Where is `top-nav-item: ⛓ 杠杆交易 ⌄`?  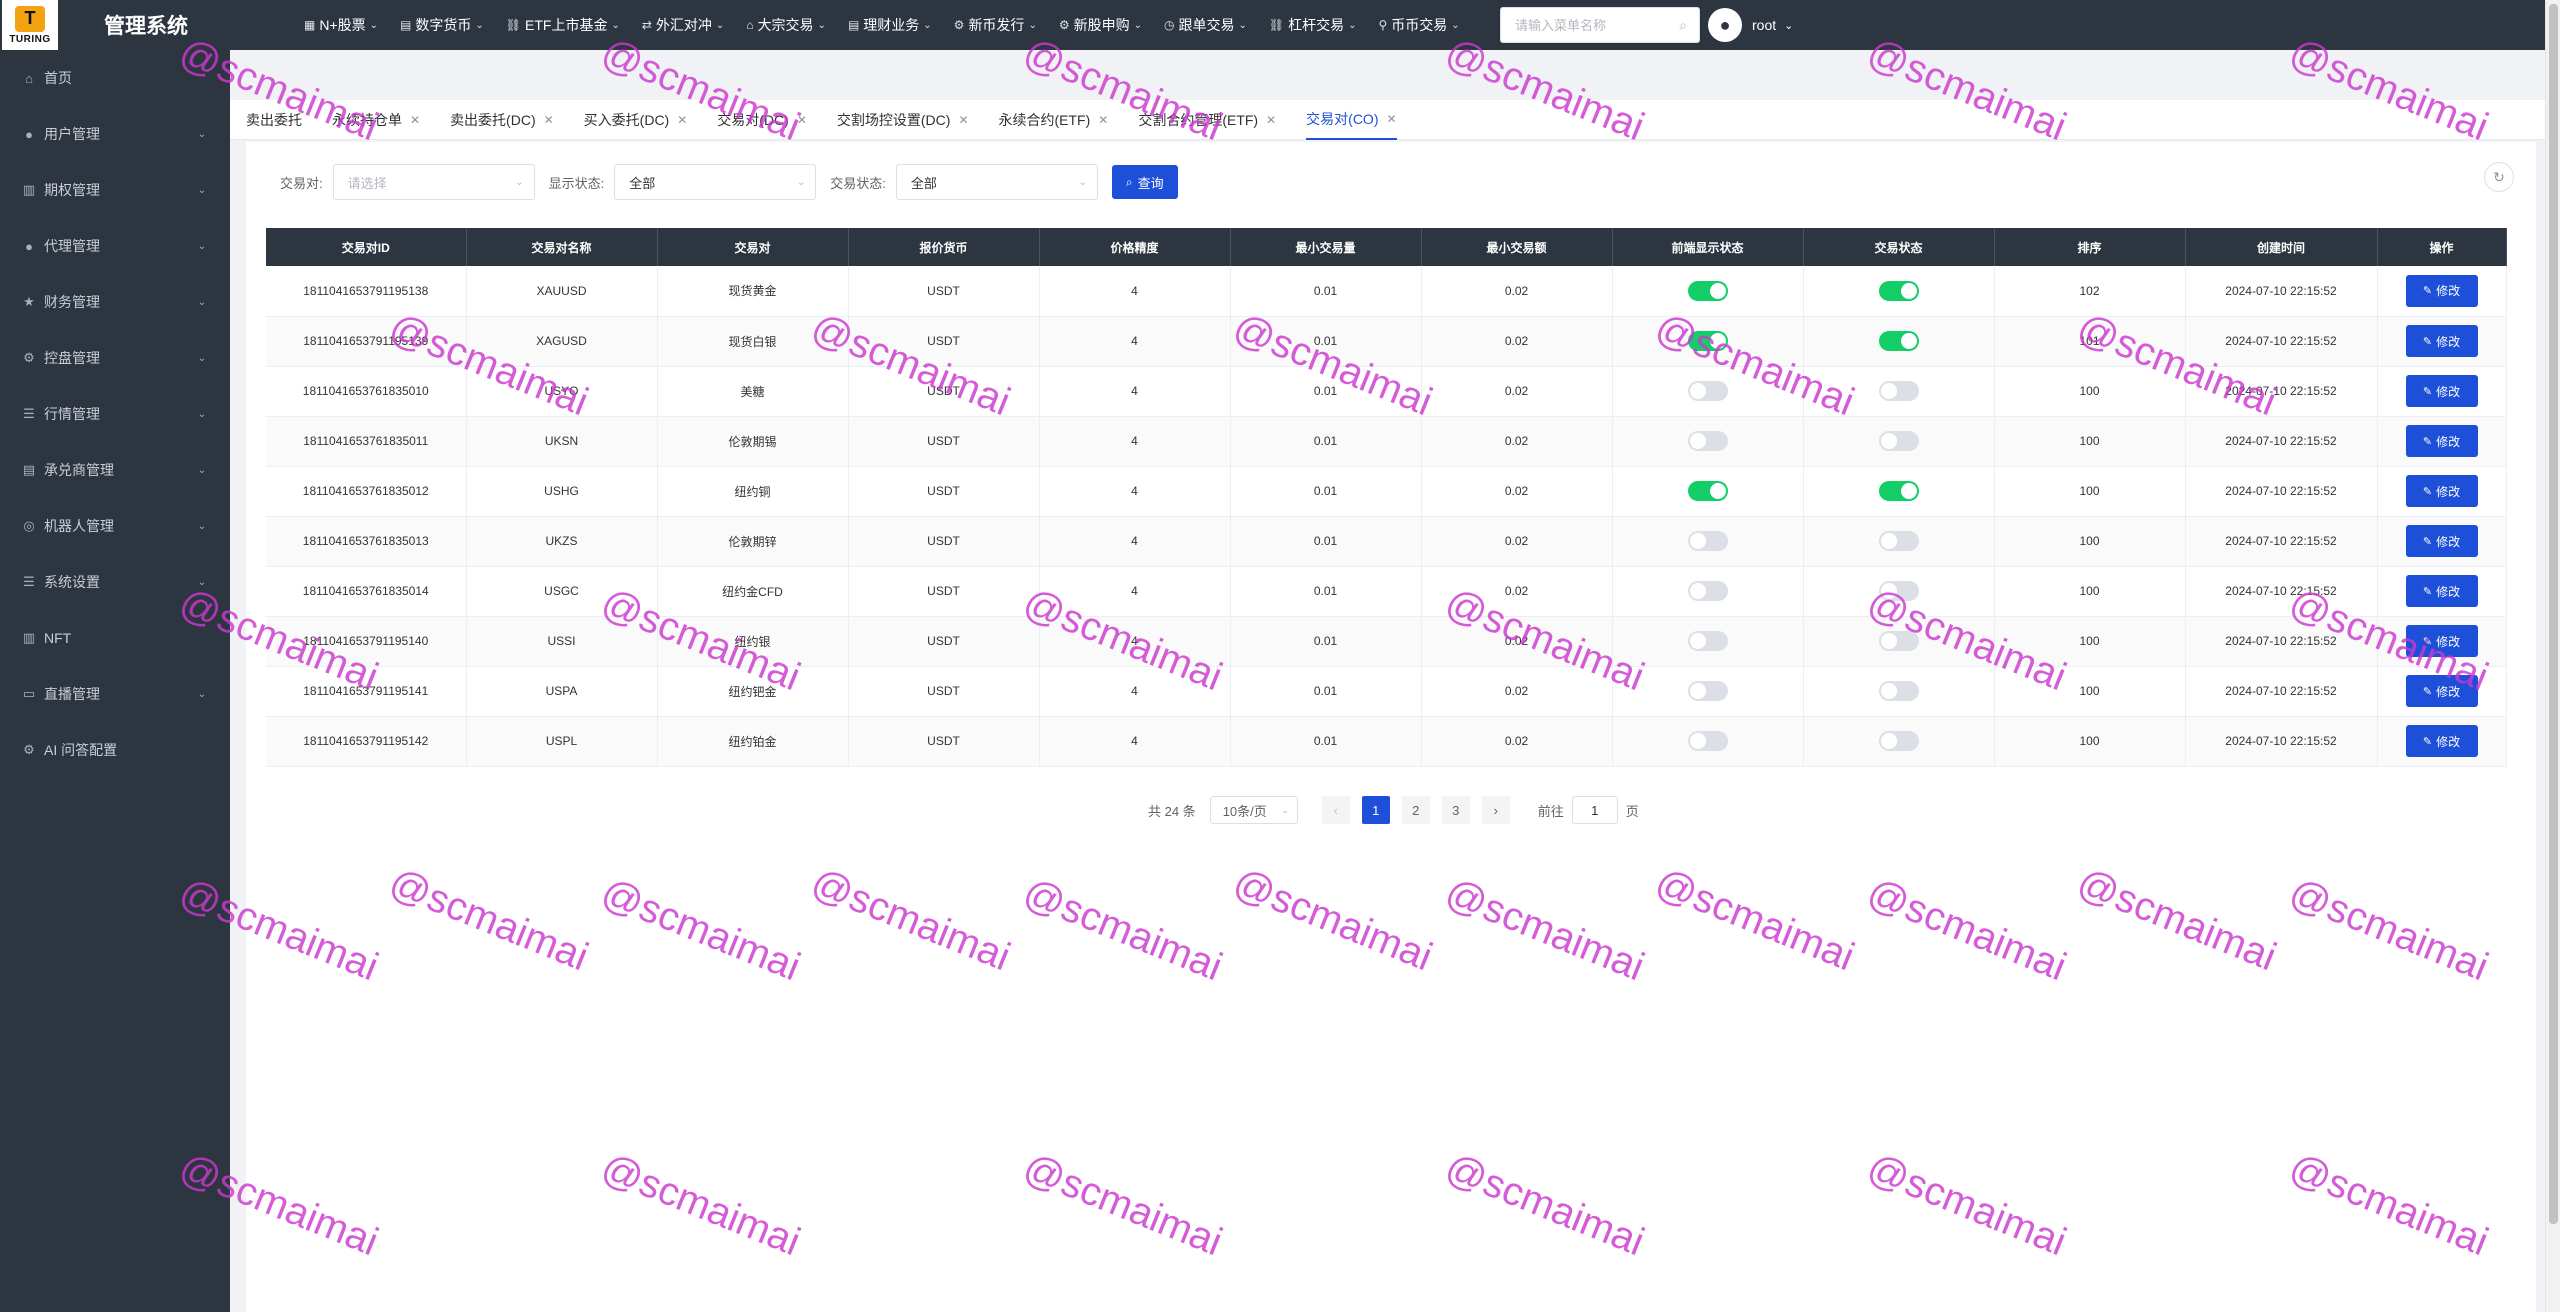 top-nav-item: ⛓ 杠杆交易 ⌄ is located at coordinates (1313, 25).